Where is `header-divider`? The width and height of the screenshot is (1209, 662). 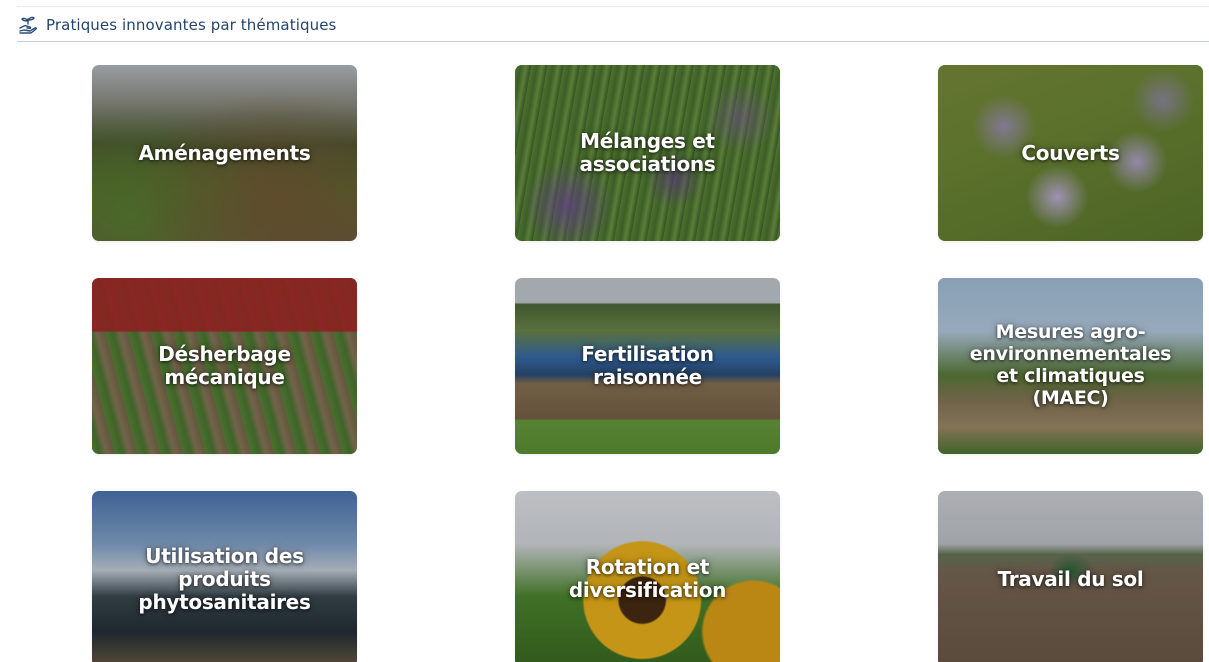 header-divider is located at coordinates (613, 41).